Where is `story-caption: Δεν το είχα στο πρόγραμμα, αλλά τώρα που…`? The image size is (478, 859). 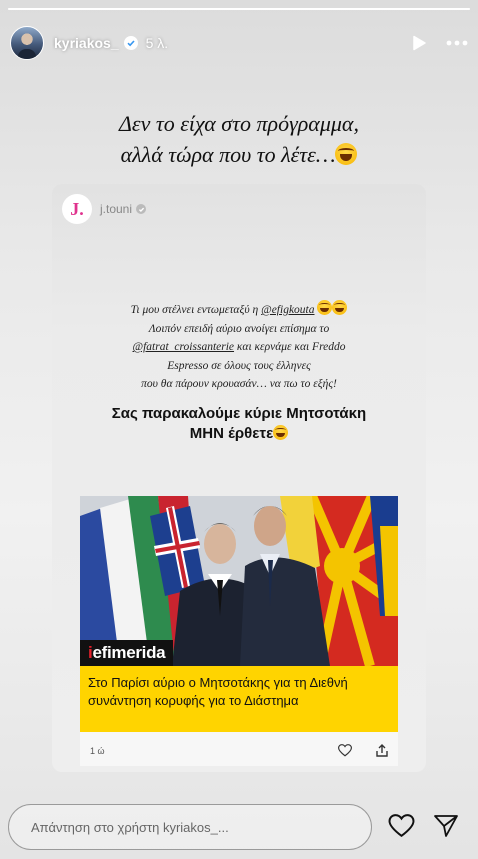 story-caption: Δεν το είχα στο πρόγραμμα, αλλά τώρα που… is located at coordinates (239, 139).